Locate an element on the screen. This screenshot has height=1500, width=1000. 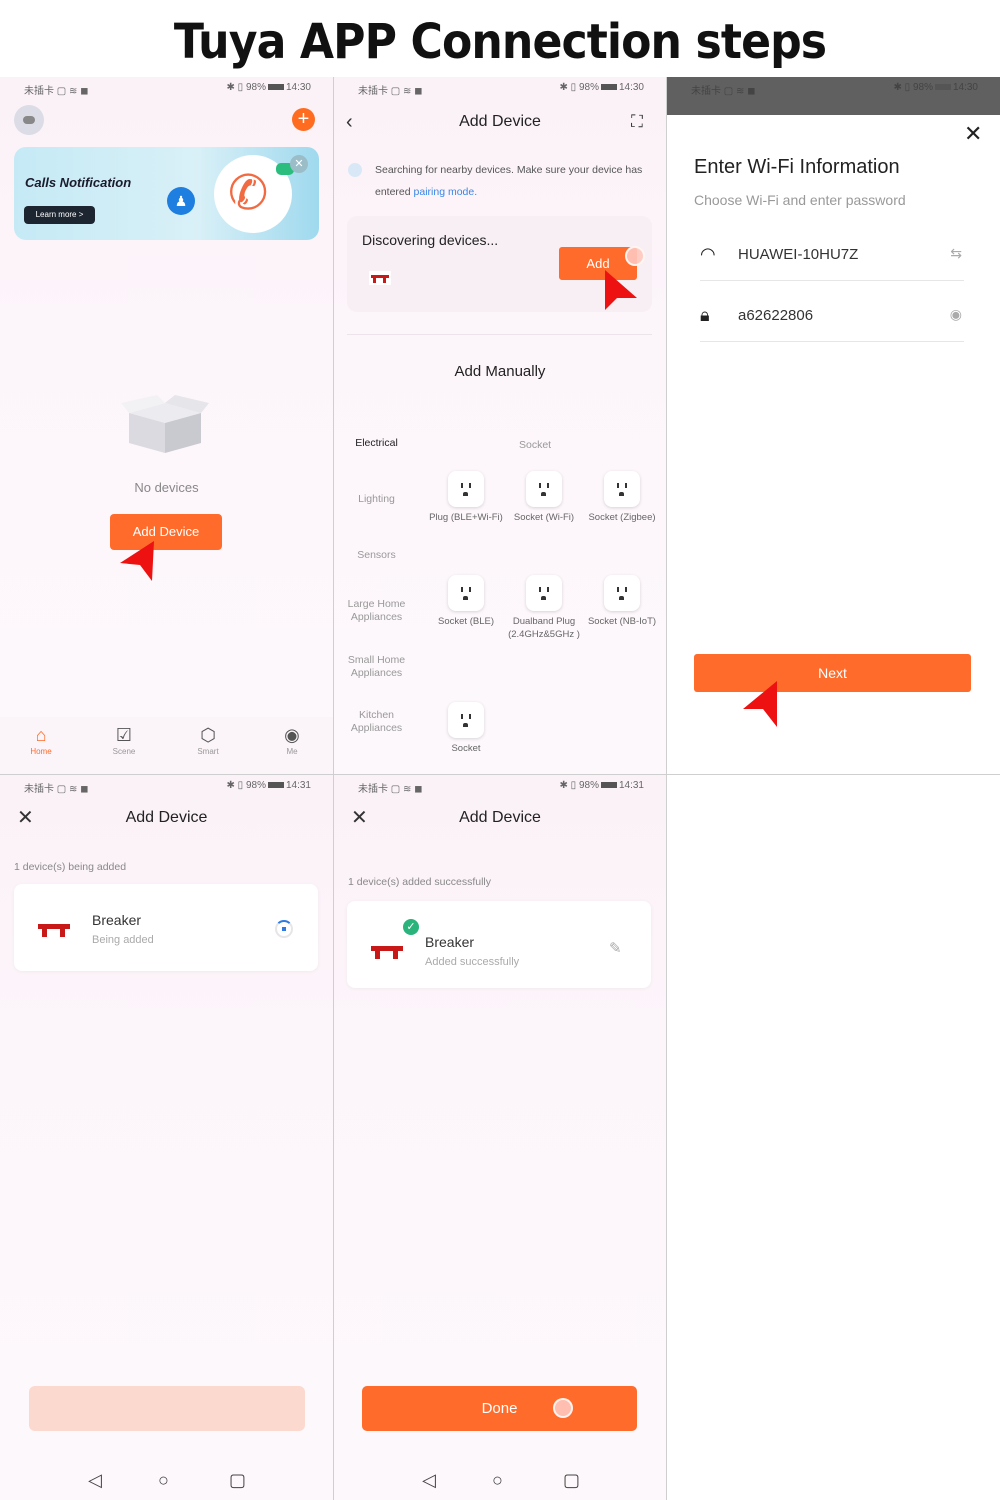
calls-notification-banner: Calls Notification Learn more > ♟ ✆ ✕ is located at coordinates (166, 193).